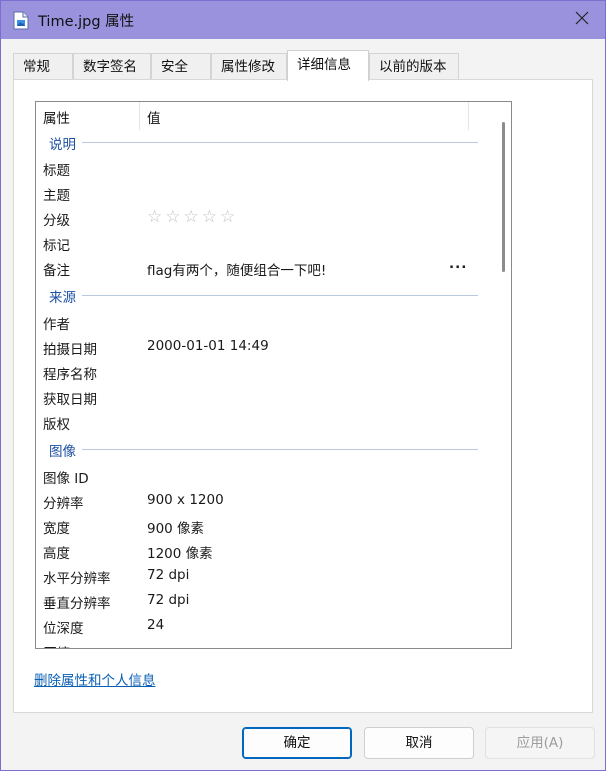  What do you see at coordinates (208, 346) in the screenshot?
I see `property-value: 2000-01-01 14:49` at bounding box center [208, 346].